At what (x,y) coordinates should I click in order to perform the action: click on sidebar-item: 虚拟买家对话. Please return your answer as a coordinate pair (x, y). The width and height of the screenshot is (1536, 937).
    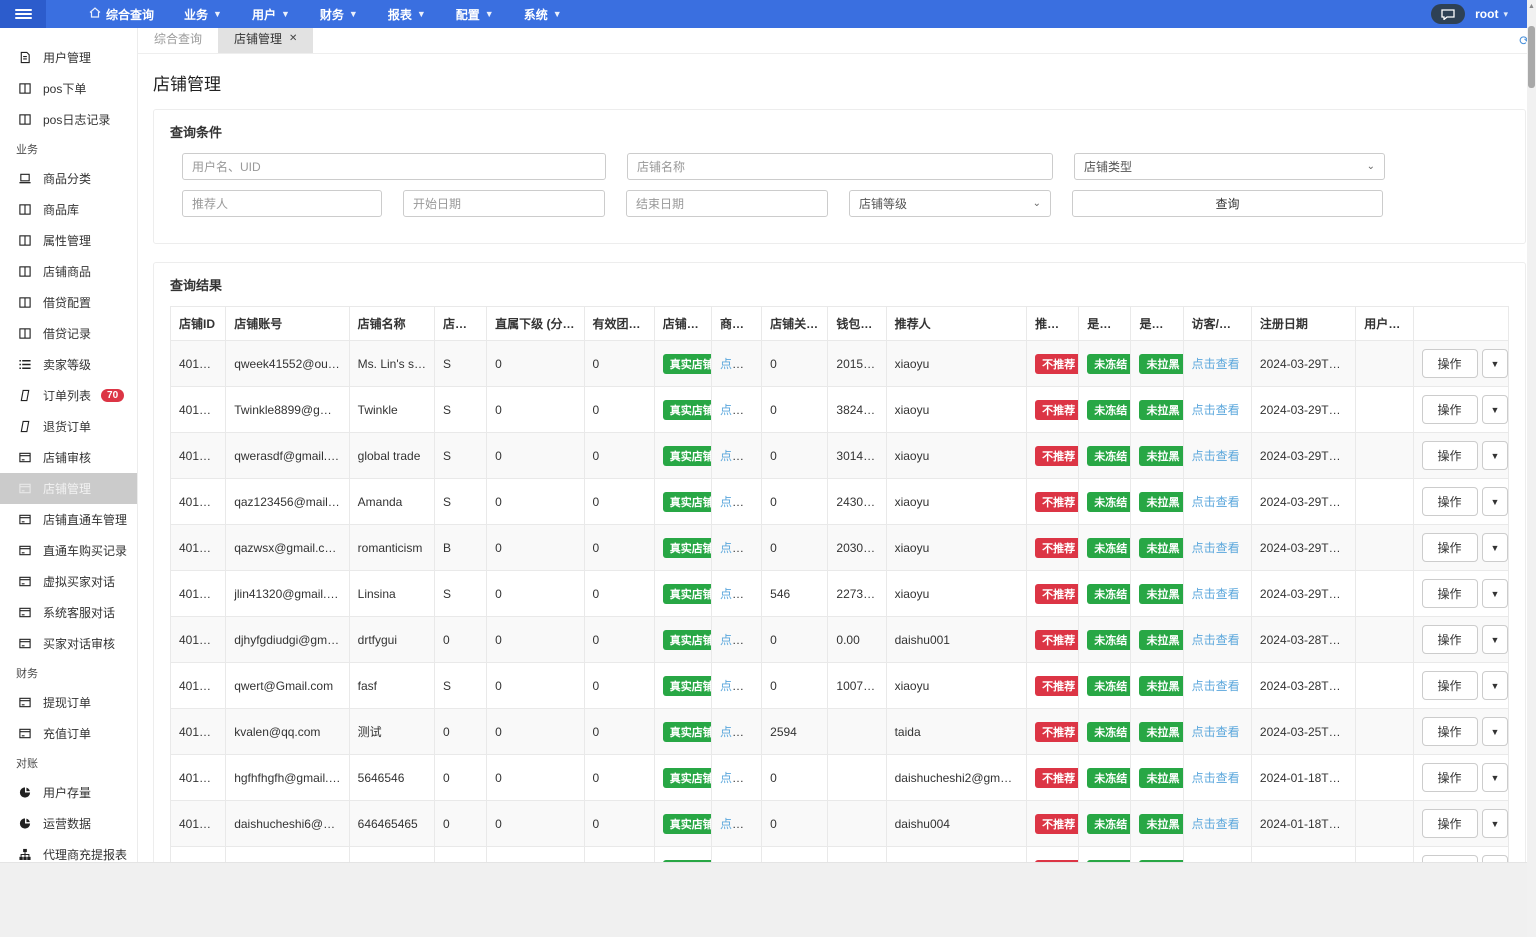
    Looking at the image, I should click on (68, 581).